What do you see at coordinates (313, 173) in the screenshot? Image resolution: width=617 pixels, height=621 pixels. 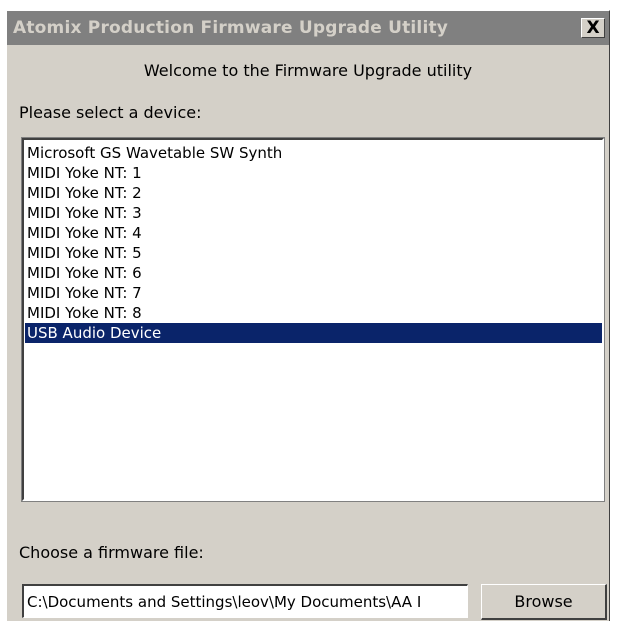 I see `device-list-item: MIDI Yoke NT: 1` at bounding box center [313, 173].